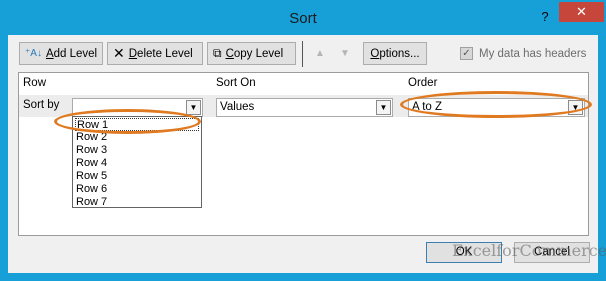  Describe the element at coordinates (137, 163) in the screenshot. I see `row-option: Row 4` at that location.